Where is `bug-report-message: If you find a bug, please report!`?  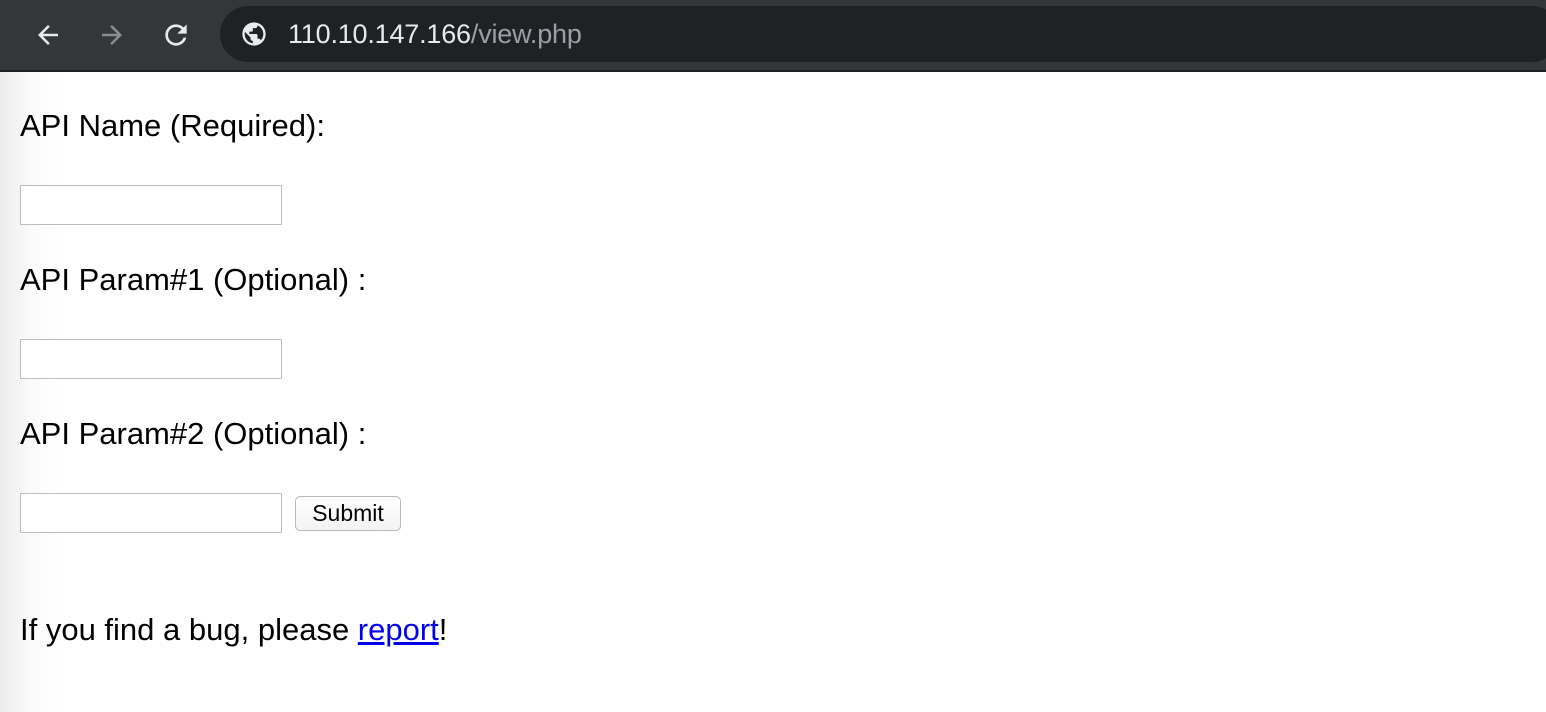
bug-report-message: If you find a bug, please report! is located at coordinates (233, 630).